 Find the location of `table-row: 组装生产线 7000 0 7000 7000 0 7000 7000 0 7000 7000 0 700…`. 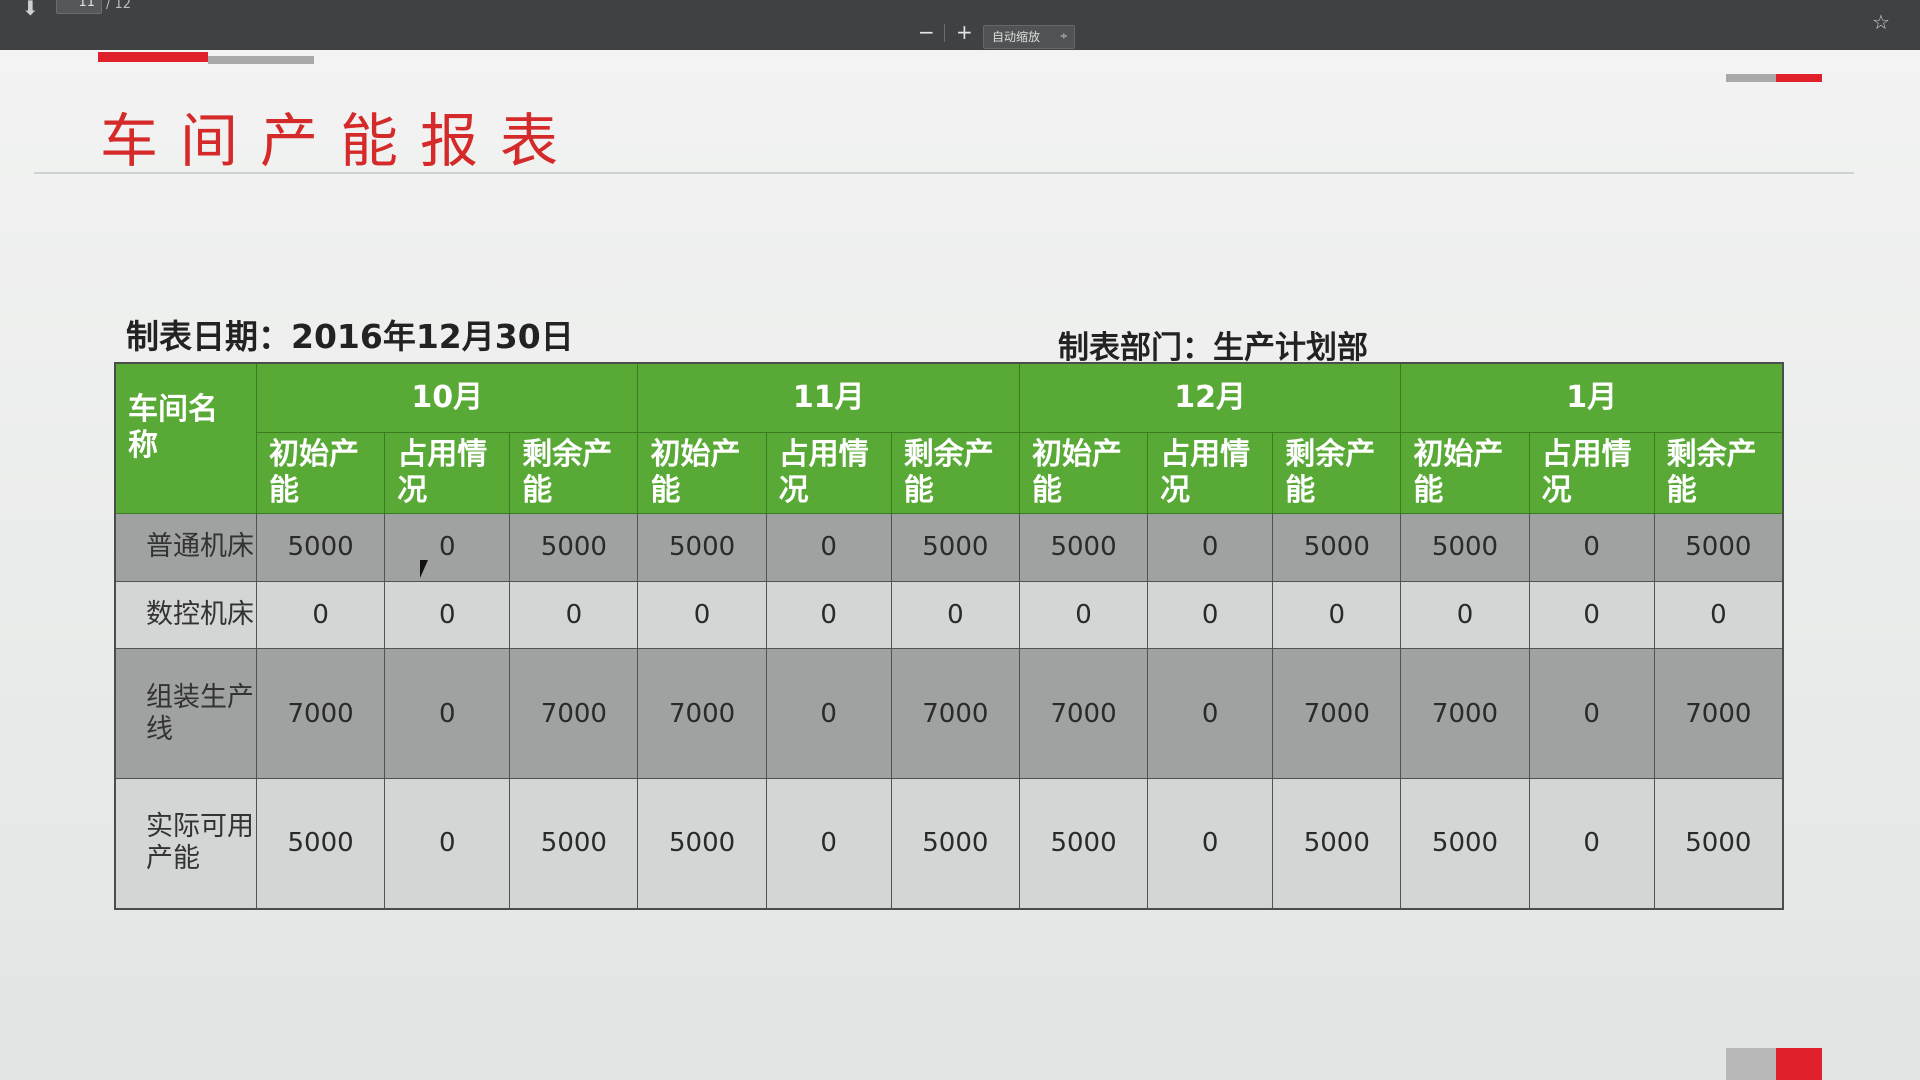

table-row: 组装生产线 7000 0 7000 7000 0 7000 7000 0 7000 7000 0 700… is located at coordinates (949, 713).